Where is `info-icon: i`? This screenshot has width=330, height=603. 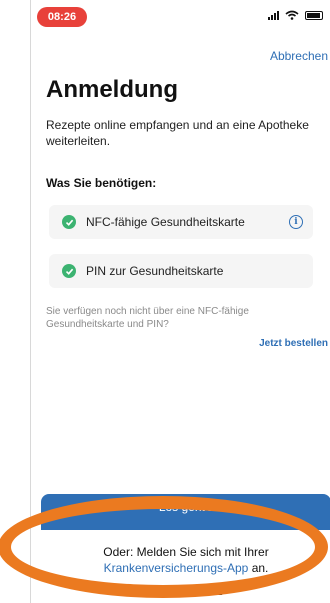
info-icon: i is located at coordinates (296, 222).